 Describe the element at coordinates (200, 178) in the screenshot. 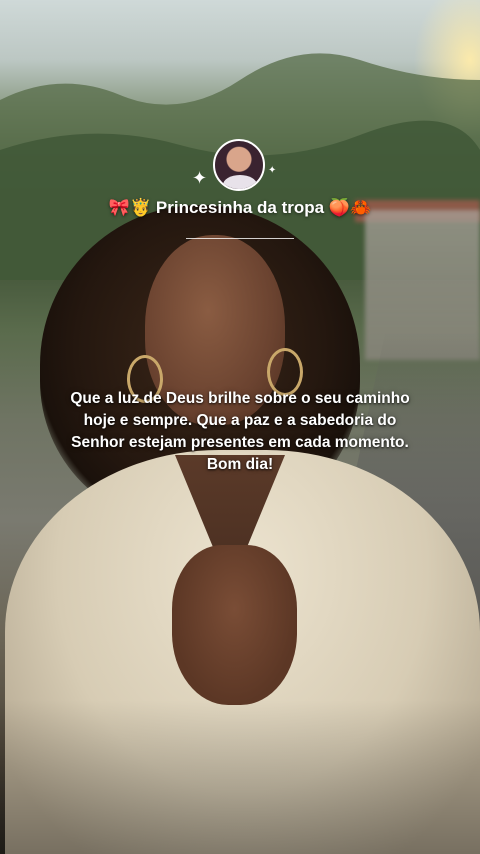

I see `sparkle-icon: ✦` at that location.